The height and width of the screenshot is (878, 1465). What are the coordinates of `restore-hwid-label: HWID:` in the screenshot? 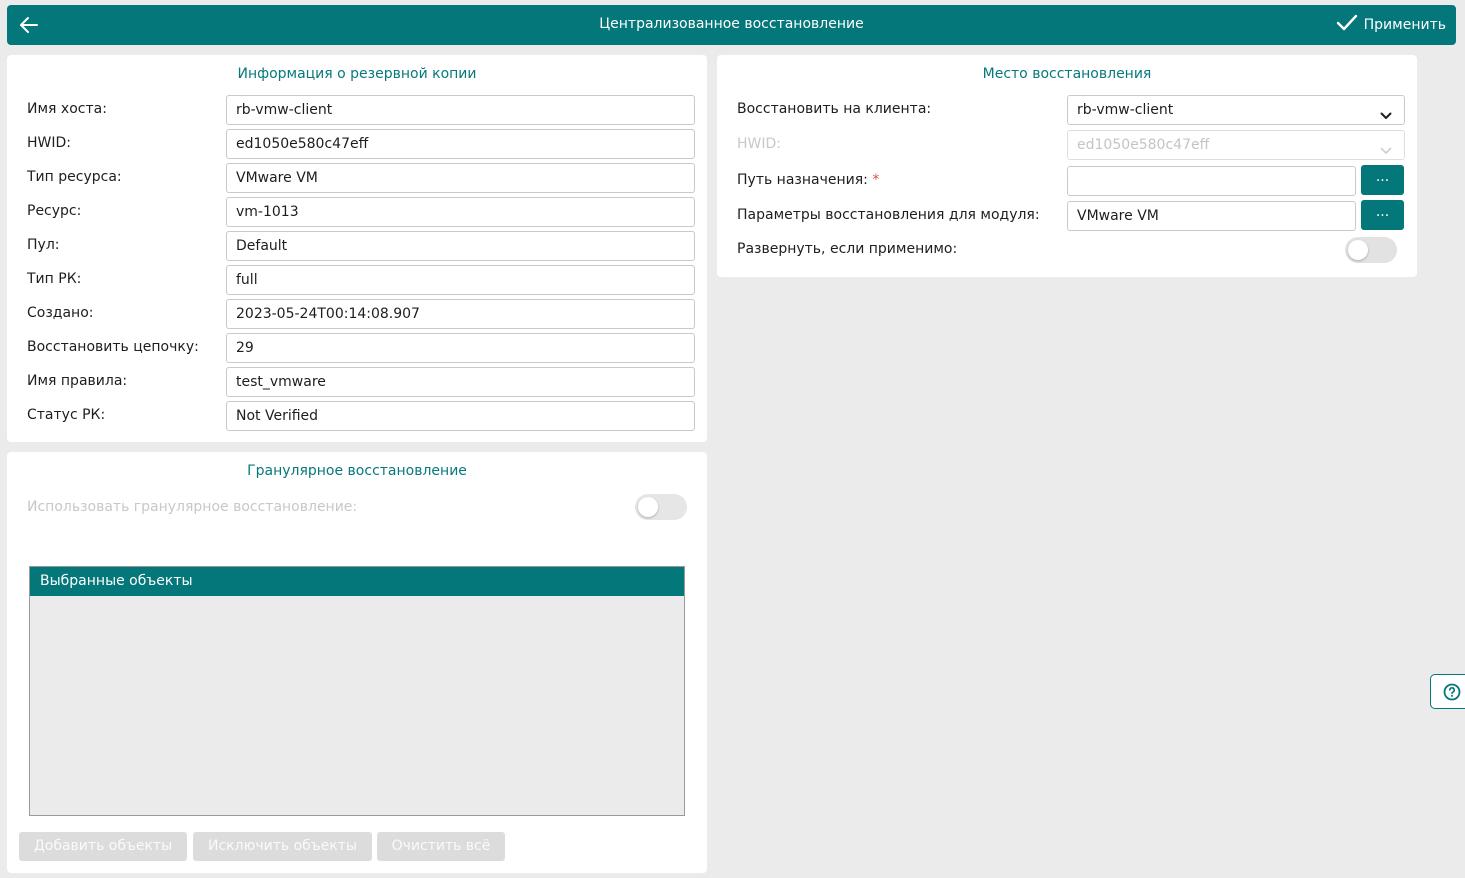 It's located at (759, 144).